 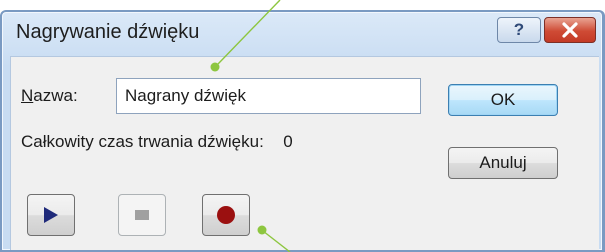 I want to click on name-label-text: azwa:, so click(x=55, y=95).